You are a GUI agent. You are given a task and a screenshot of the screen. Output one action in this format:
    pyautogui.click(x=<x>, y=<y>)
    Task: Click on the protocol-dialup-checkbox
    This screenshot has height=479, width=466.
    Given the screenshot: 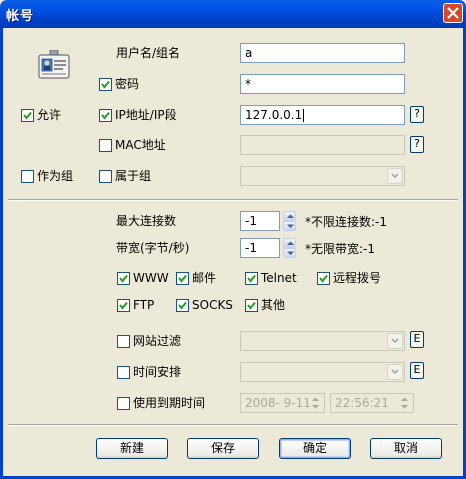 What is the action you would take?
    pyautogui.click(x=323, y=278)
    